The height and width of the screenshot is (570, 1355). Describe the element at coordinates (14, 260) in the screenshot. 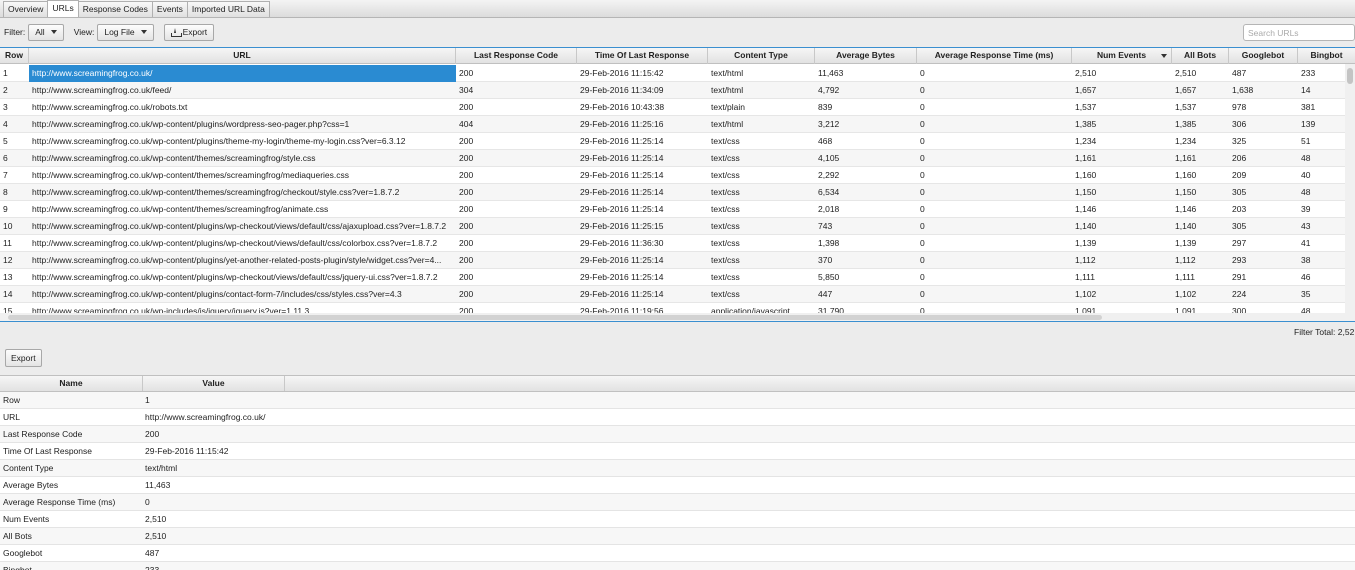

I see `cell-row: 12` at that location.